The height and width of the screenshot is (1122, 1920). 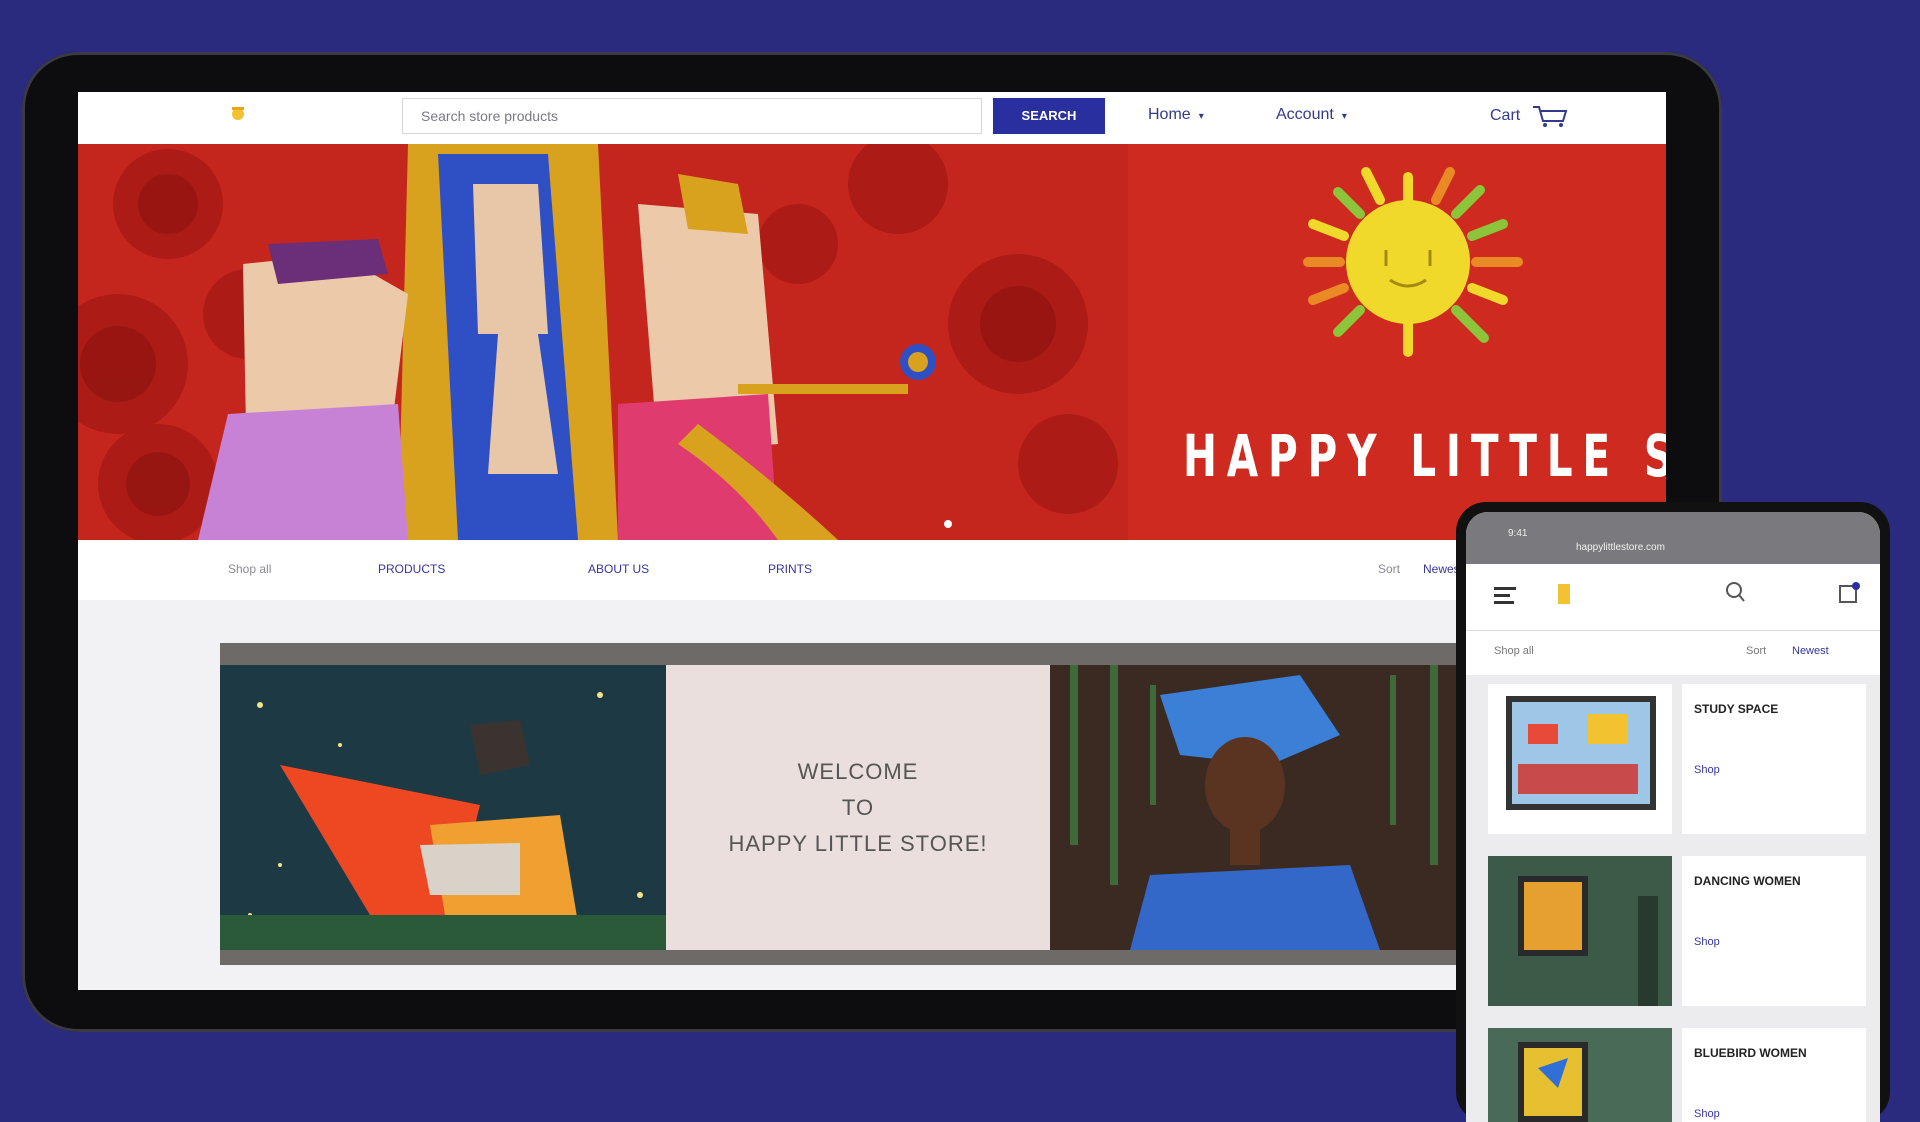 What do you see at coordinates (858, 771) in the screenshot?
I see `welcome-line-1: WELCOME` at bounding box center [858, 771].